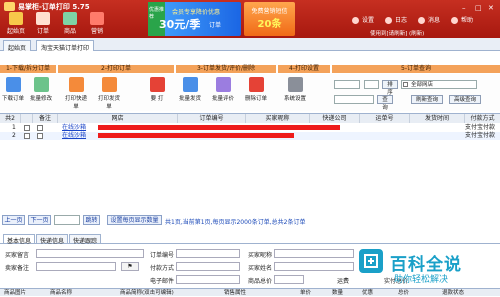  Describe the element at coordinates (9, 6) in the screenshot. I see `app-logo-icon` at that location.